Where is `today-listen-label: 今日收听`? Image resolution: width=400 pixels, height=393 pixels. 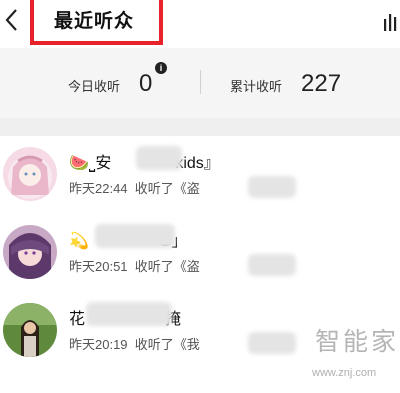 today-listen-label: 今日收听 is located at coordinates (94, 86).